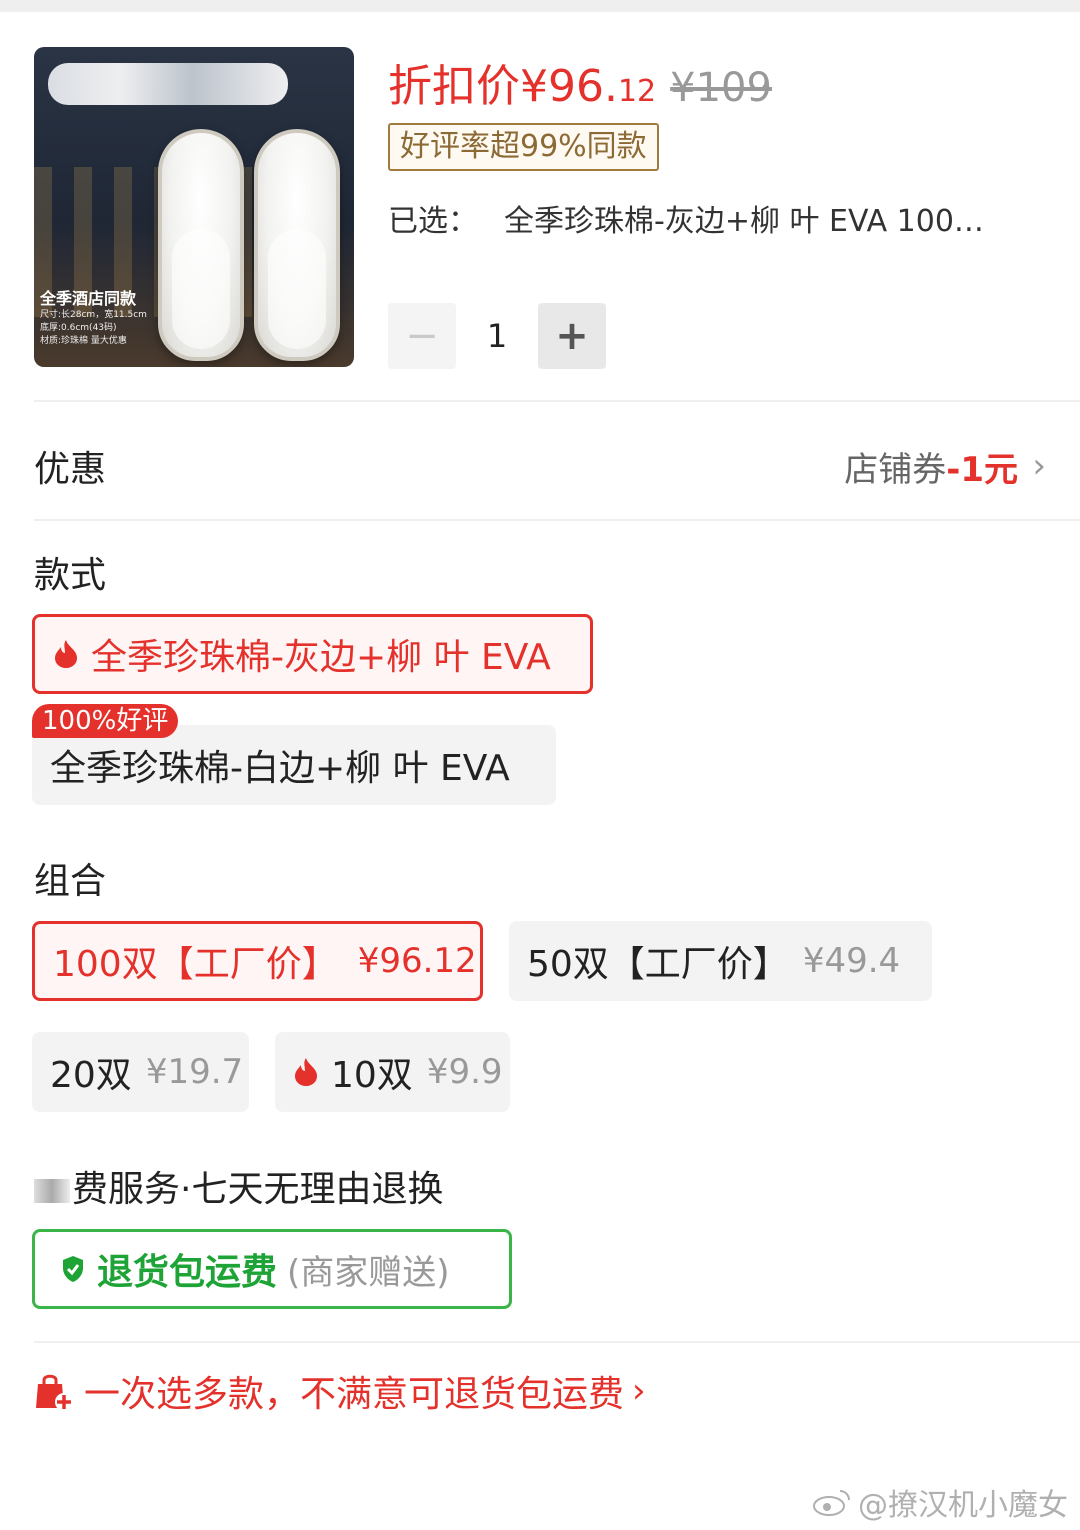 The image size is (1080, 1530). Describe the element at coordinates (831, 1503) in the screenshot. I see `weibo-logo-icon` at that location.